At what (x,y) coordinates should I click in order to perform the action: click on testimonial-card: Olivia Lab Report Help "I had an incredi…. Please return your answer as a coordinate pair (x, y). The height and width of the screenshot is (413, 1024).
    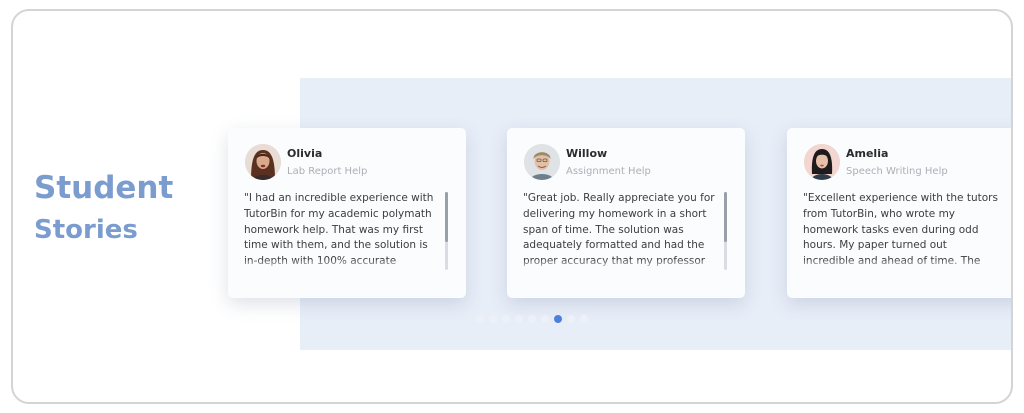
    Looking at the image, I should click on (347, 213).